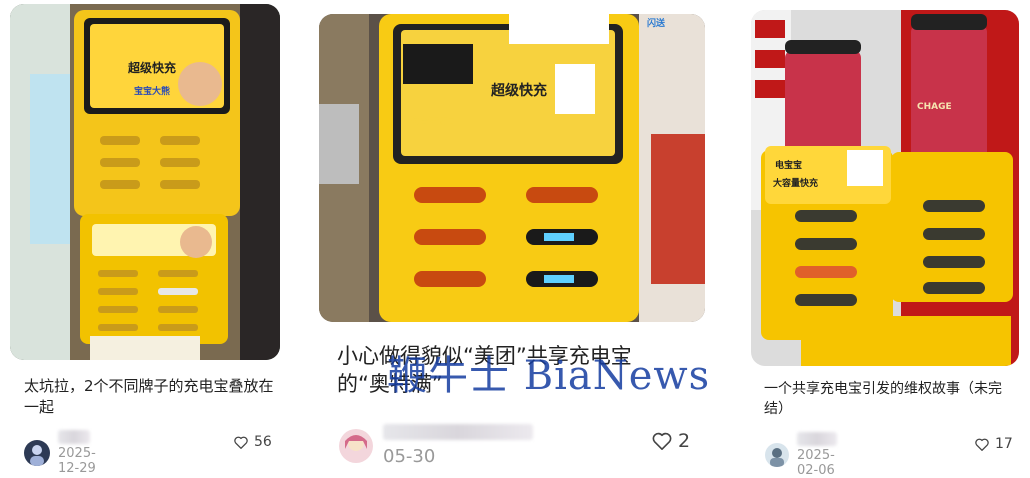 The width and height of the screenshot is (1030, 478). I want to click on card-3-meta: 2025-02-06, so click(801, 455).